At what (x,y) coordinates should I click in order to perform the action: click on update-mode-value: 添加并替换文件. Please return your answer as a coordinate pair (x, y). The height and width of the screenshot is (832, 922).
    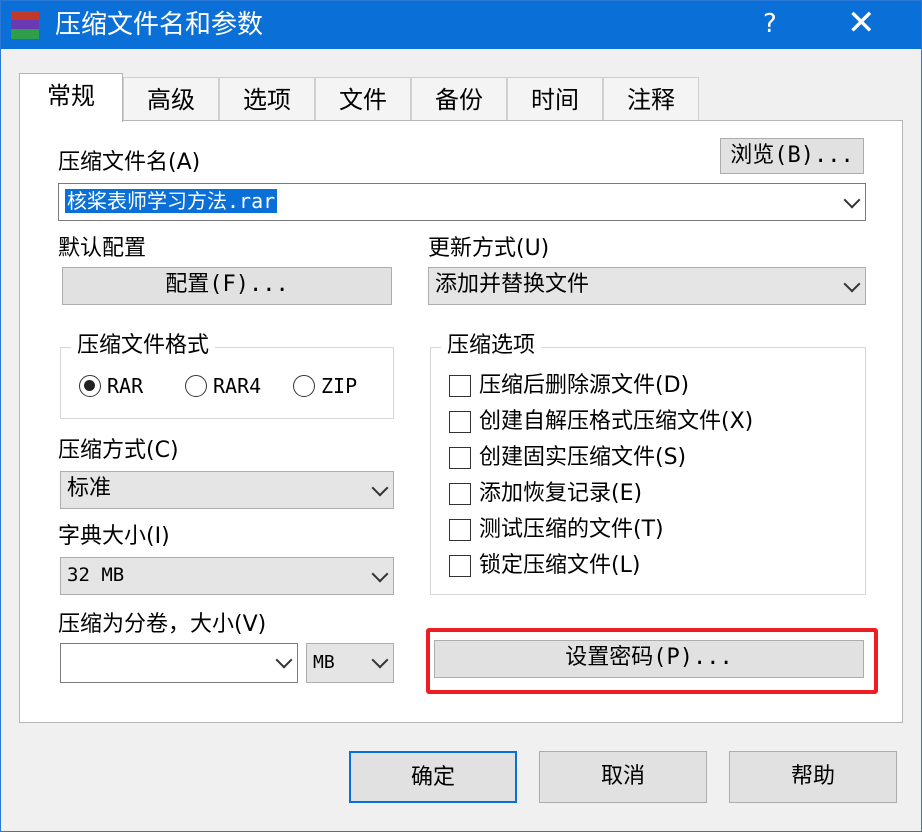
    Looking at the image, I should click on (512, 284).